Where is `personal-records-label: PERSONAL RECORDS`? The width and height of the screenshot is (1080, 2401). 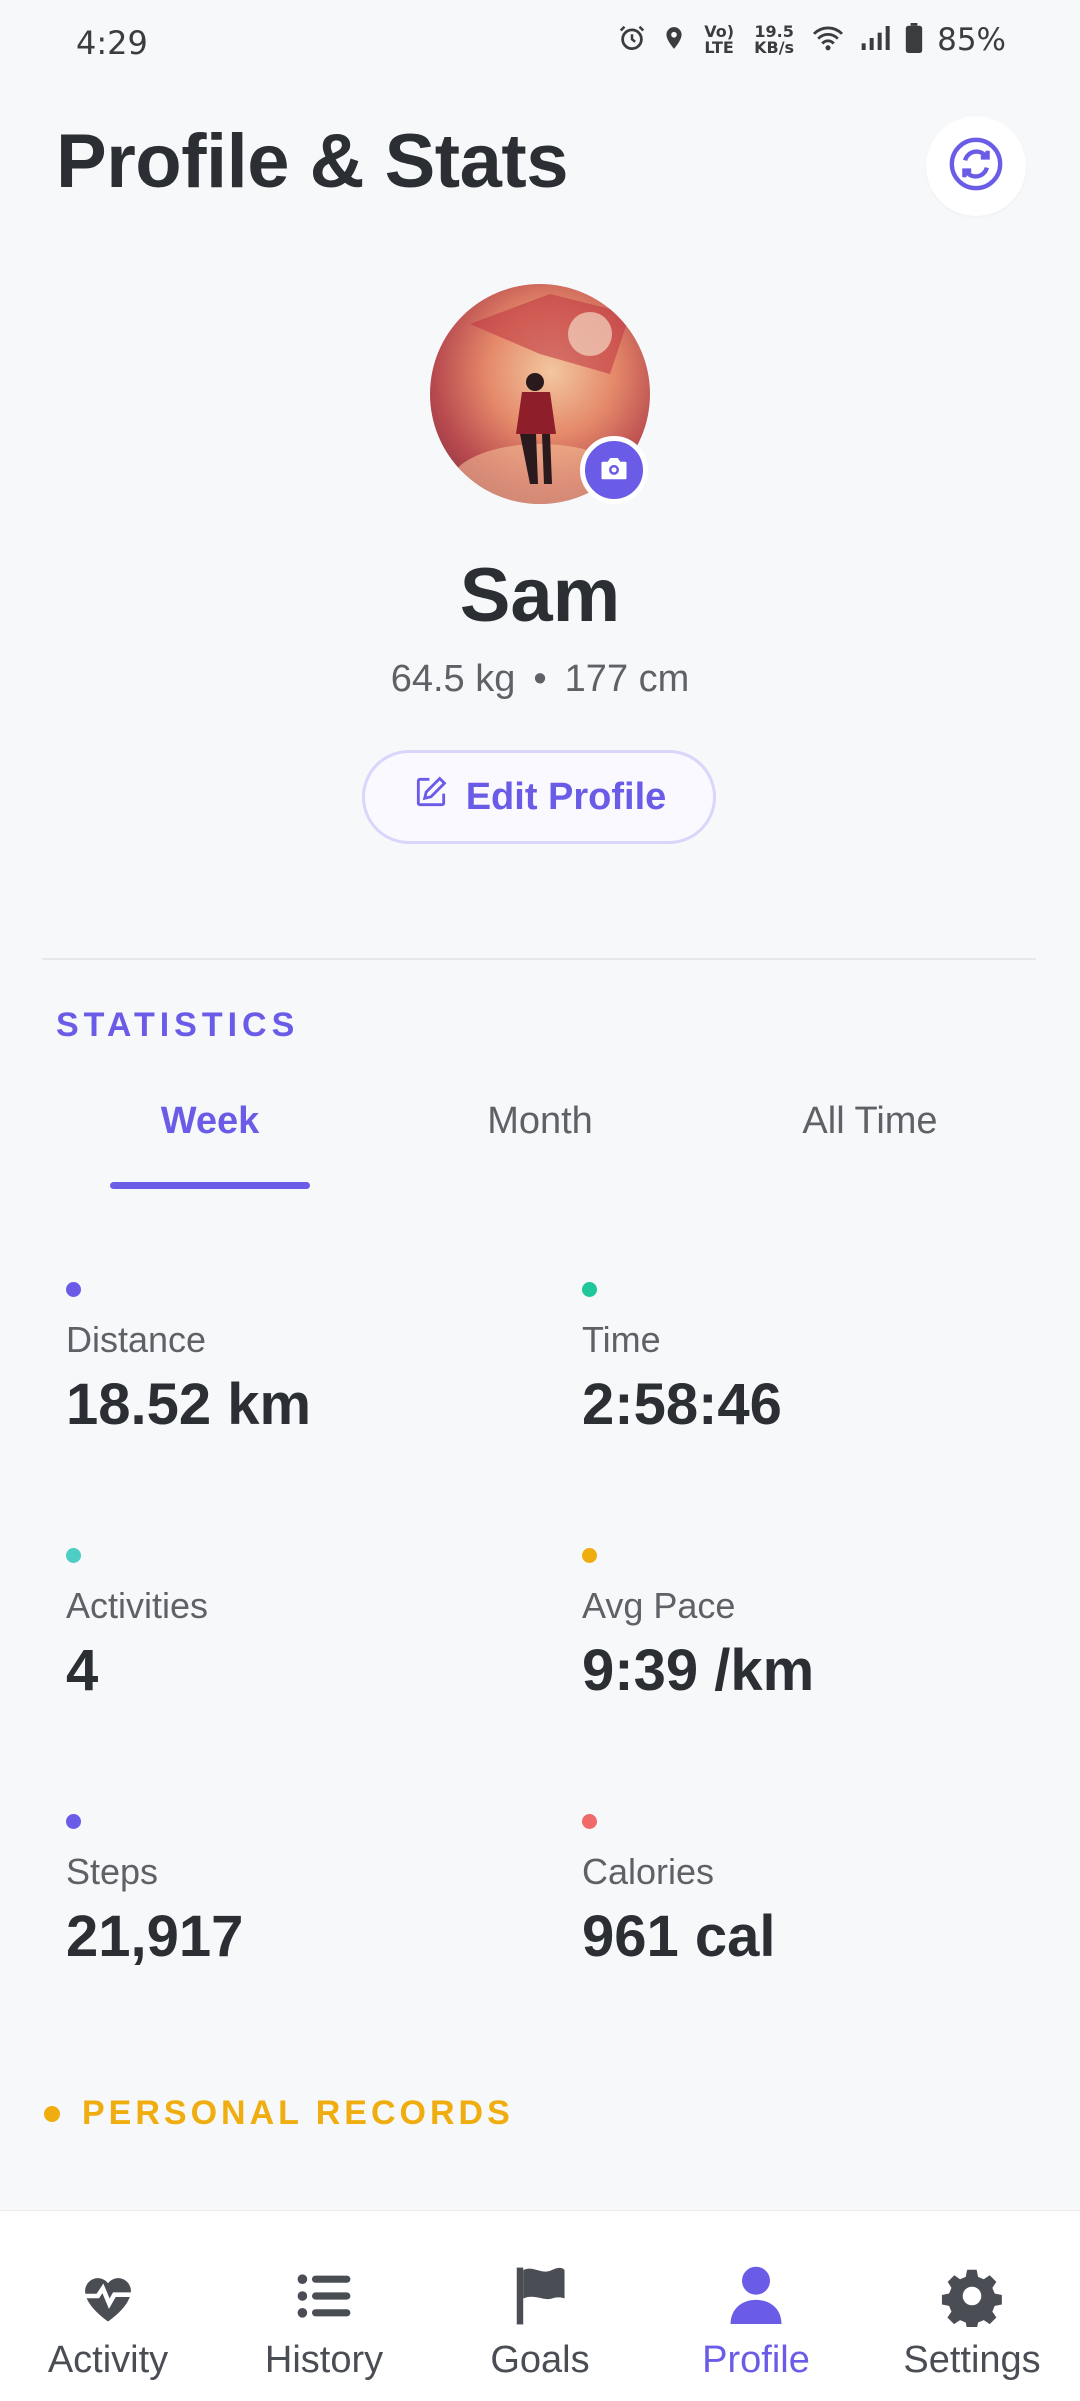 personal-records-label: PERSONAL RECORDS is located at coordinates (298, 2113).